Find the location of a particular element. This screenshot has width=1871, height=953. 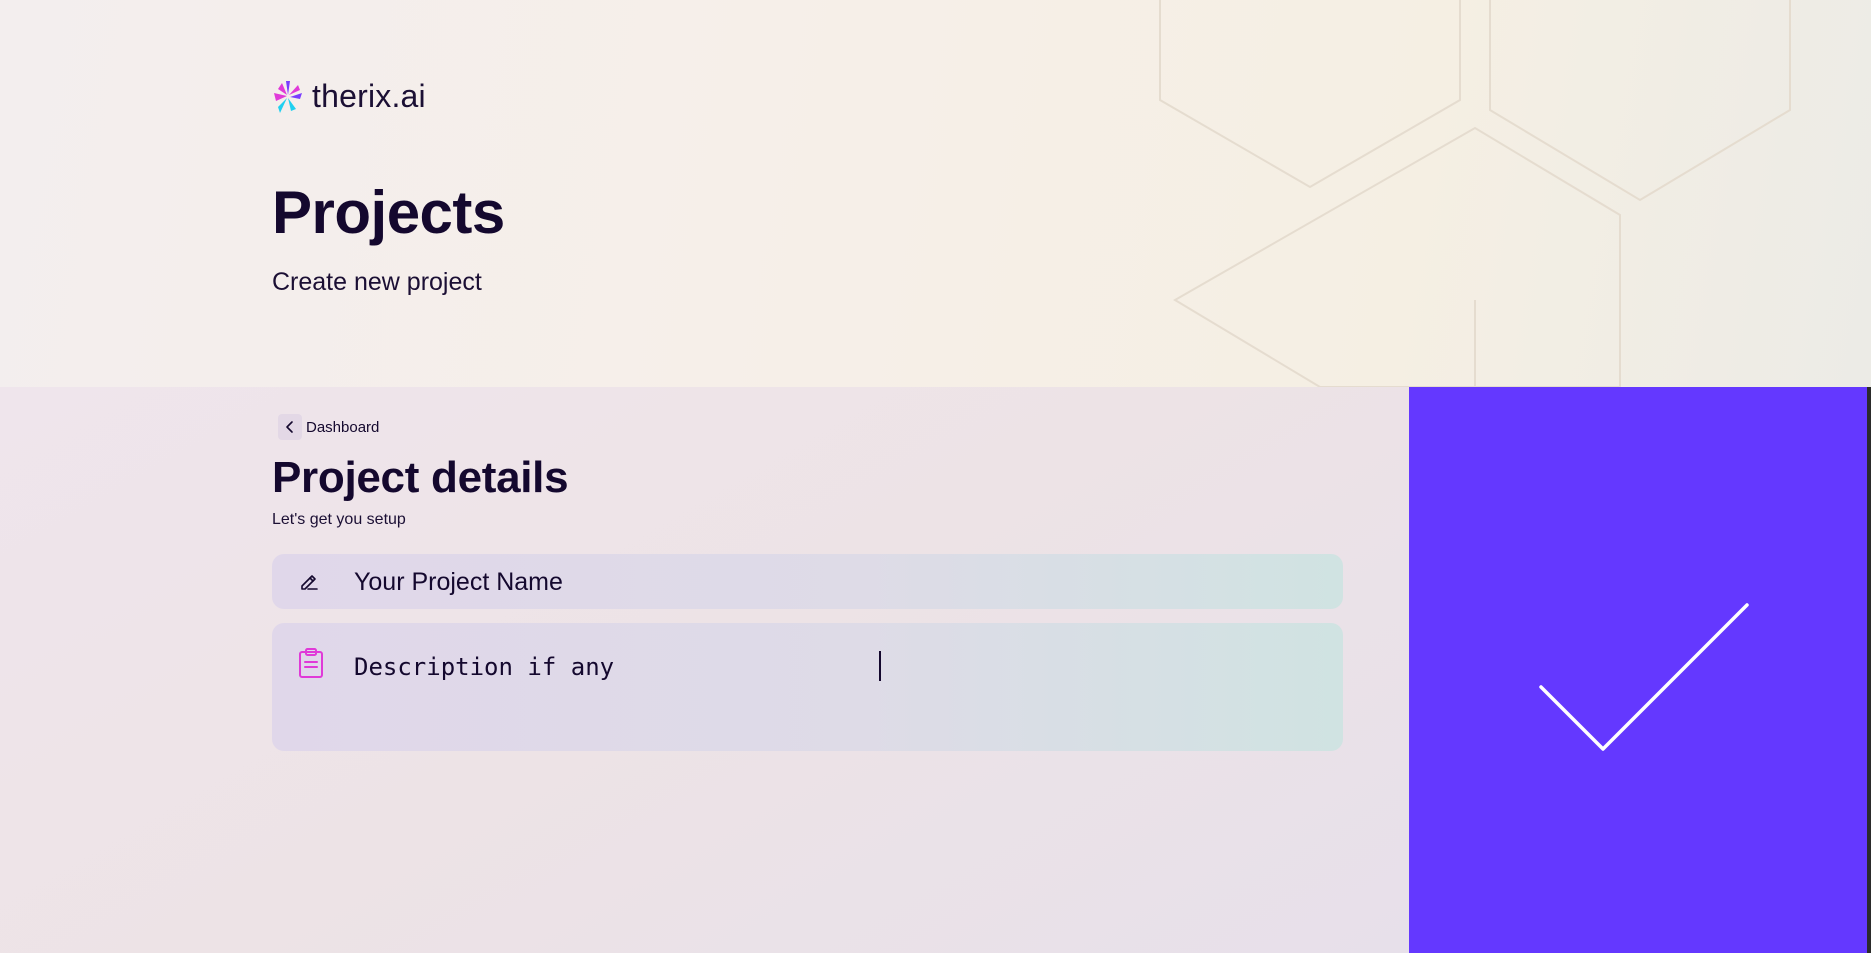

confirm-button is located at coordinates (1638, 670).